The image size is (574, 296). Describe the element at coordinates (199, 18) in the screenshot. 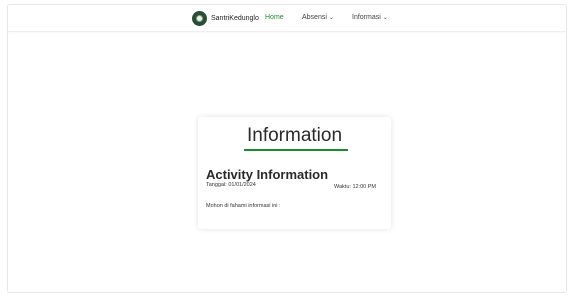

I see `logo-icon` at that location.